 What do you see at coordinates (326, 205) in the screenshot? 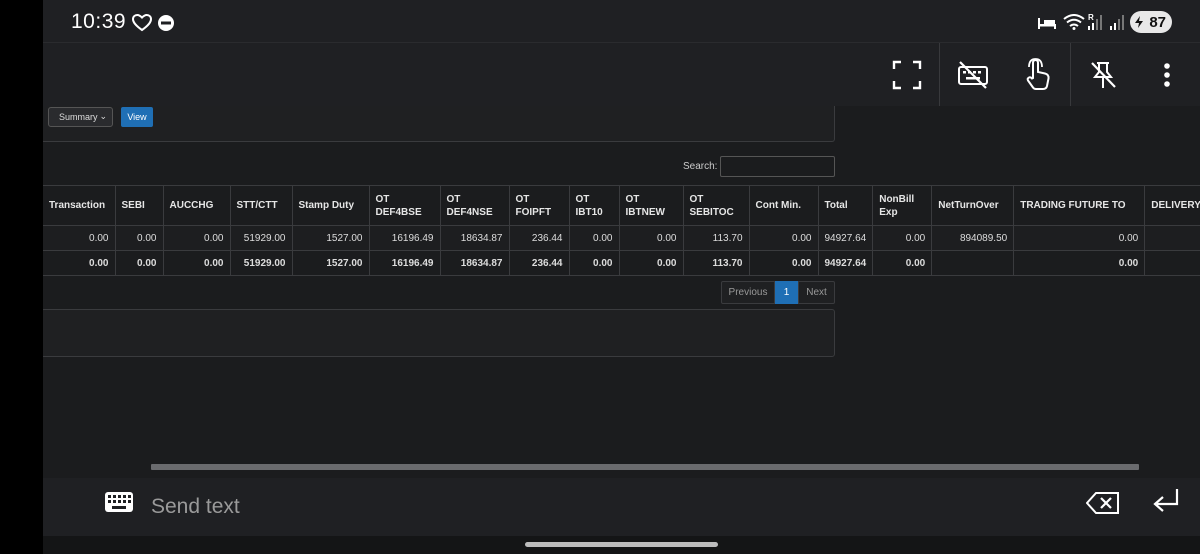
I see `column-header-label: Stamp Duty` at bounding box center [326, 205].